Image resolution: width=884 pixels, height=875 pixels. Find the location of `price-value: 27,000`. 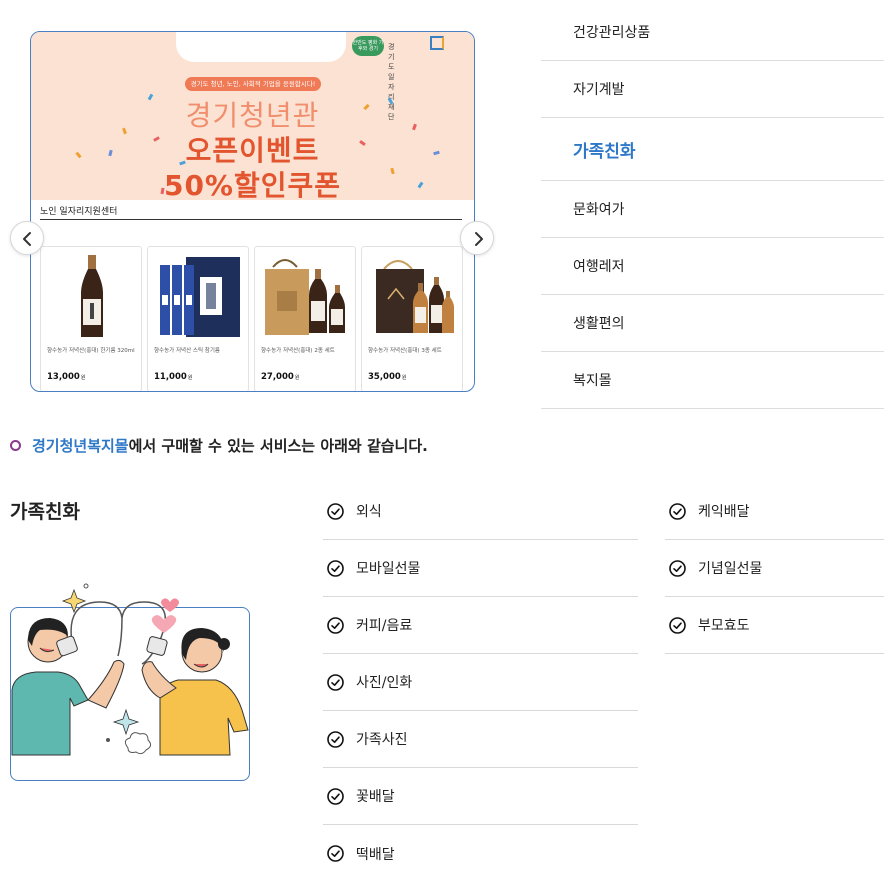

price-value: 27,000 is located at coordinates (277, 377).